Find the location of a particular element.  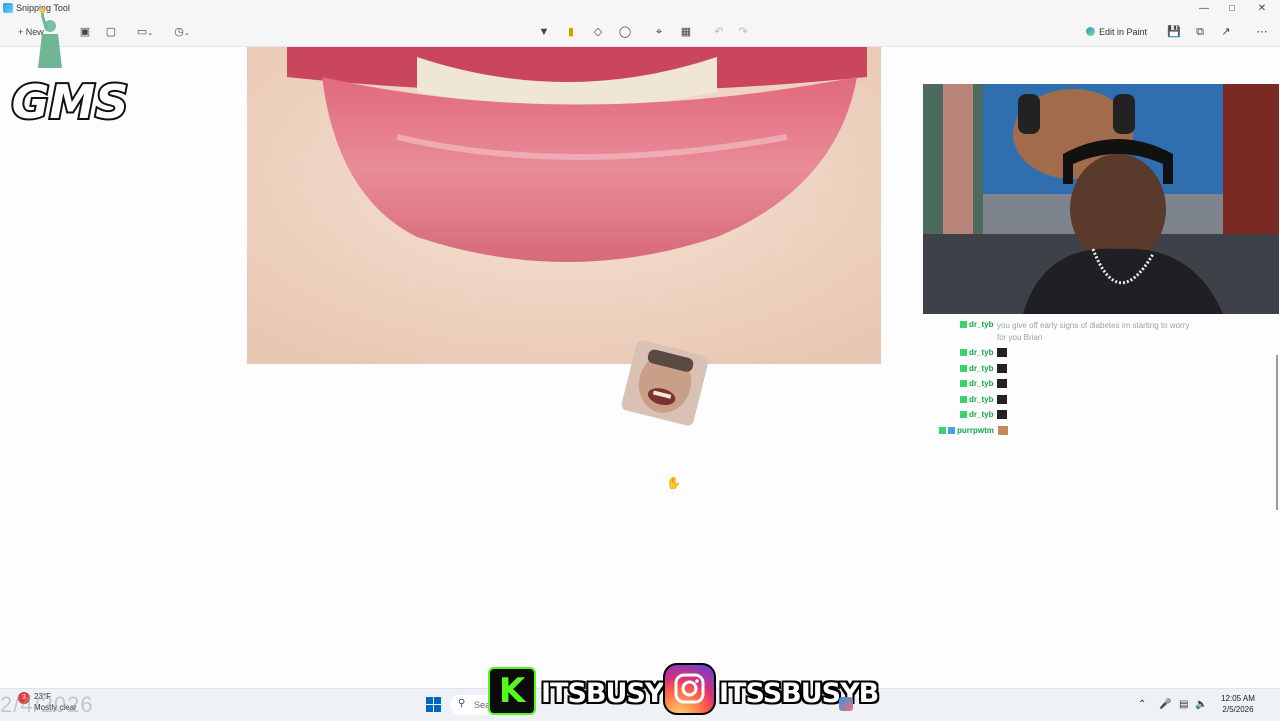

clock-date: 2/5/2026 is located at coordinates (1238, 709).